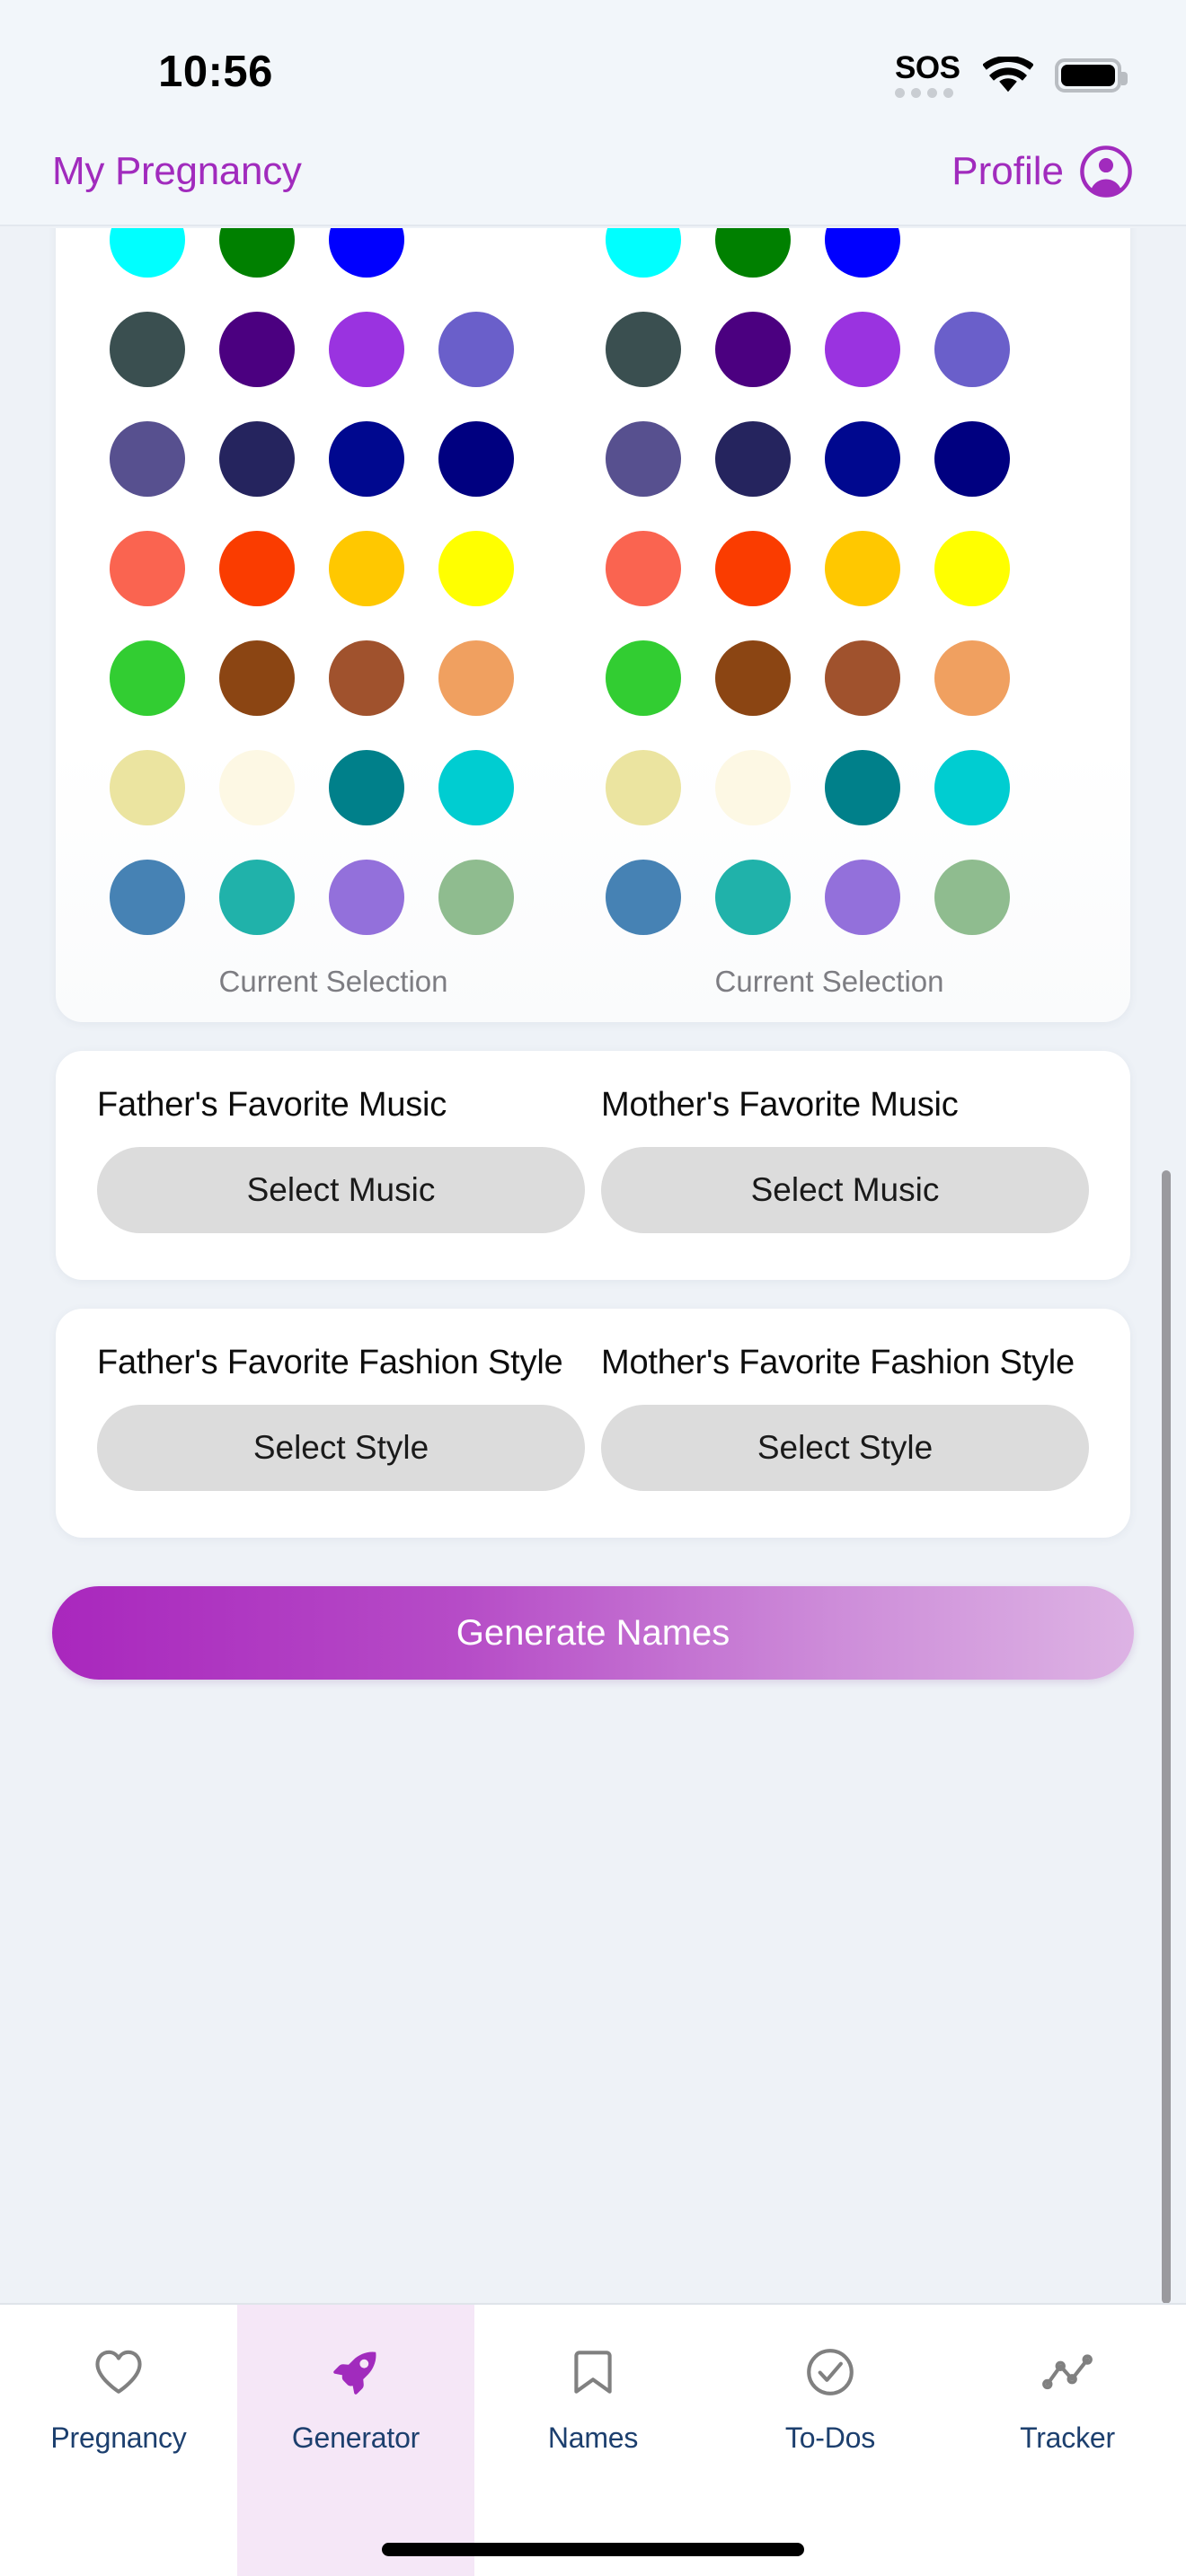  I want to click on tab-generator: Generator, so click(355, 2440).